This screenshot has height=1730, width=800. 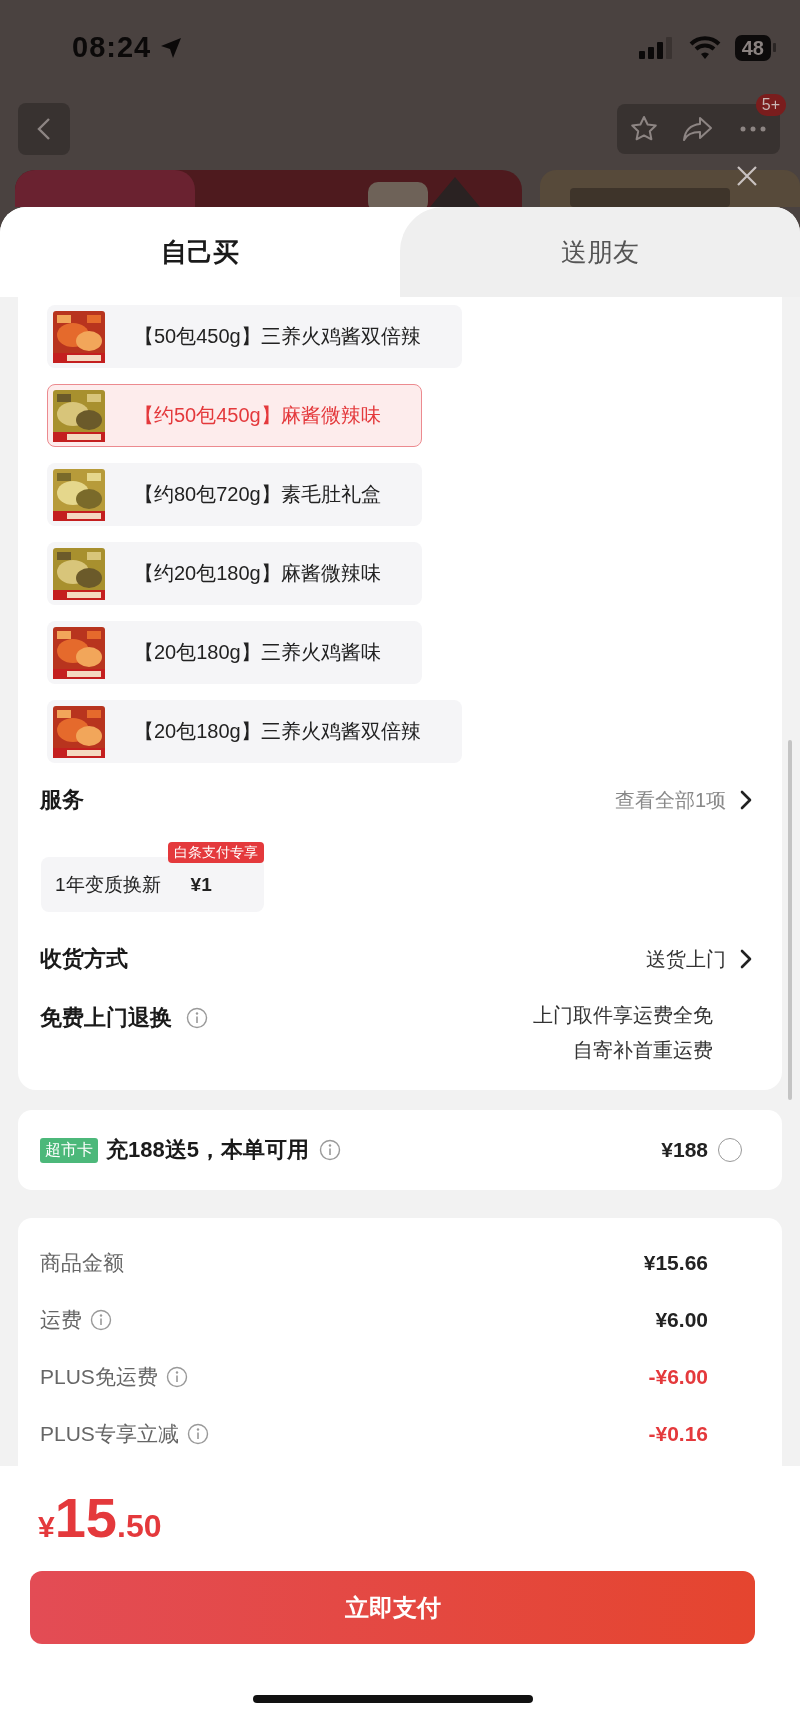 What do you see at coordinates (752, 129) in the screenshot?
I see `more-dots-icon` at bounding box center [752, 129].